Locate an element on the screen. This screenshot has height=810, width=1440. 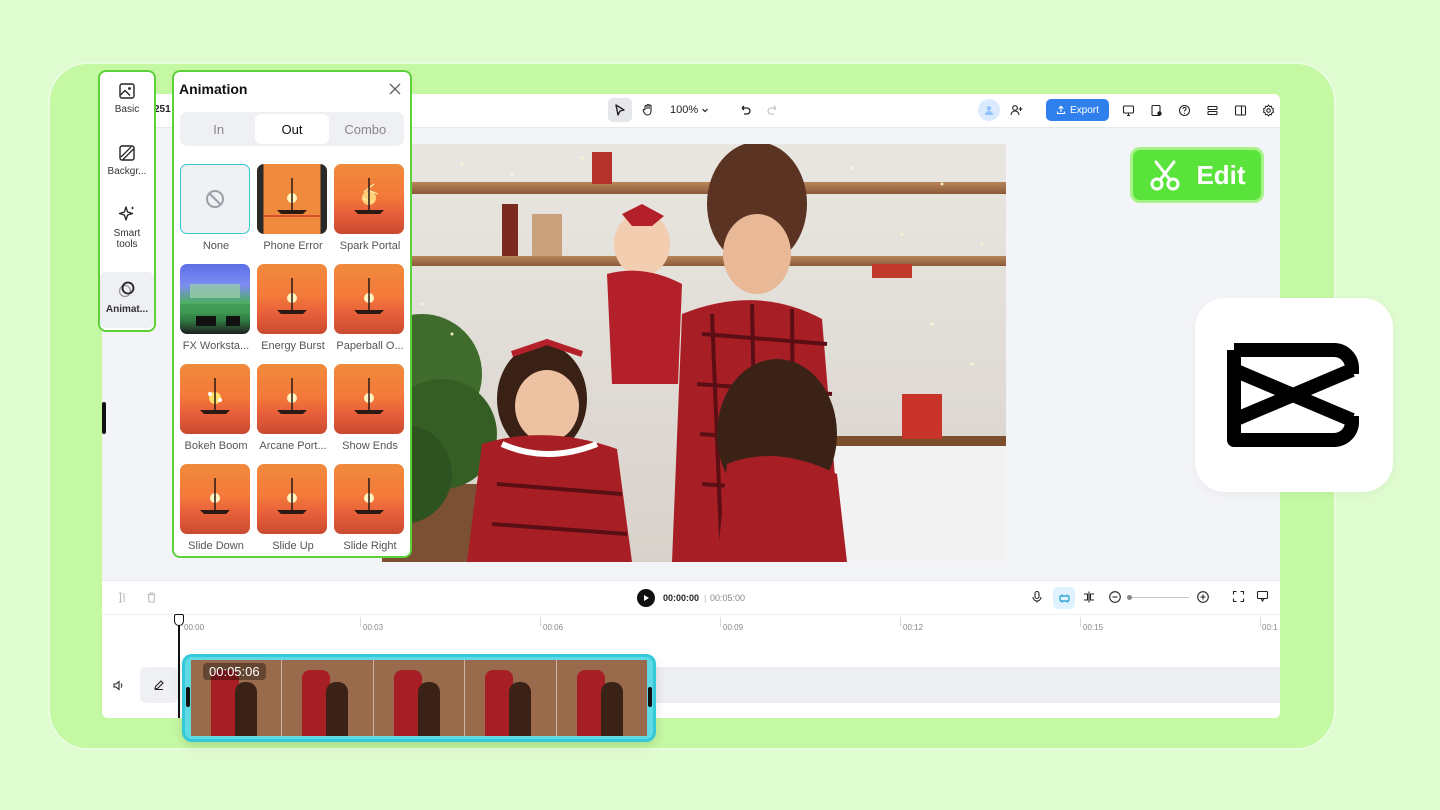
project-name: 251 is located at coordinates (162, 109).